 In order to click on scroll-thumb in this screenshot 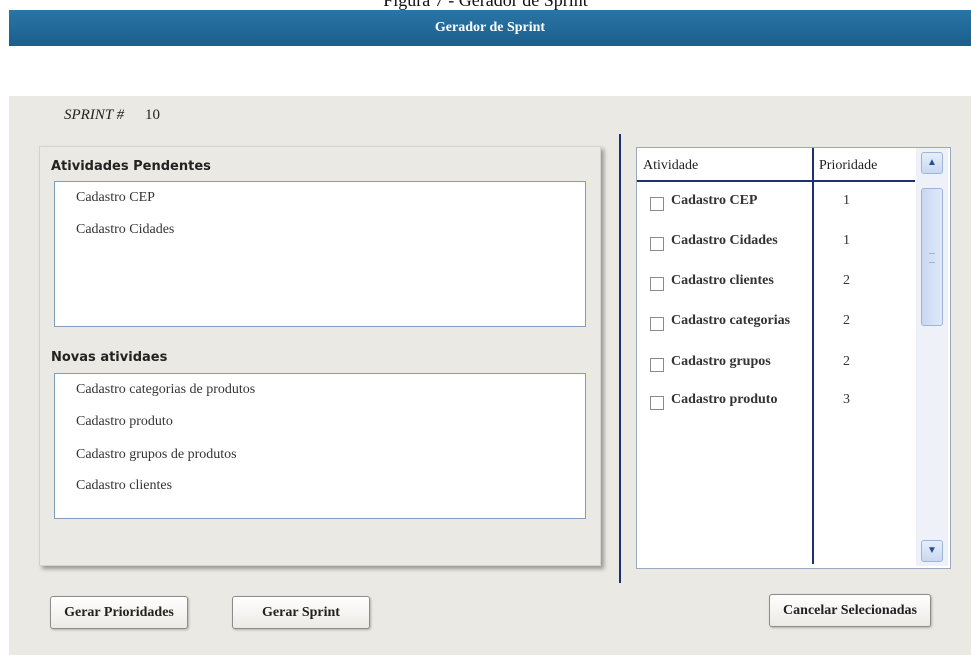, I will do `click(932, 257)`.